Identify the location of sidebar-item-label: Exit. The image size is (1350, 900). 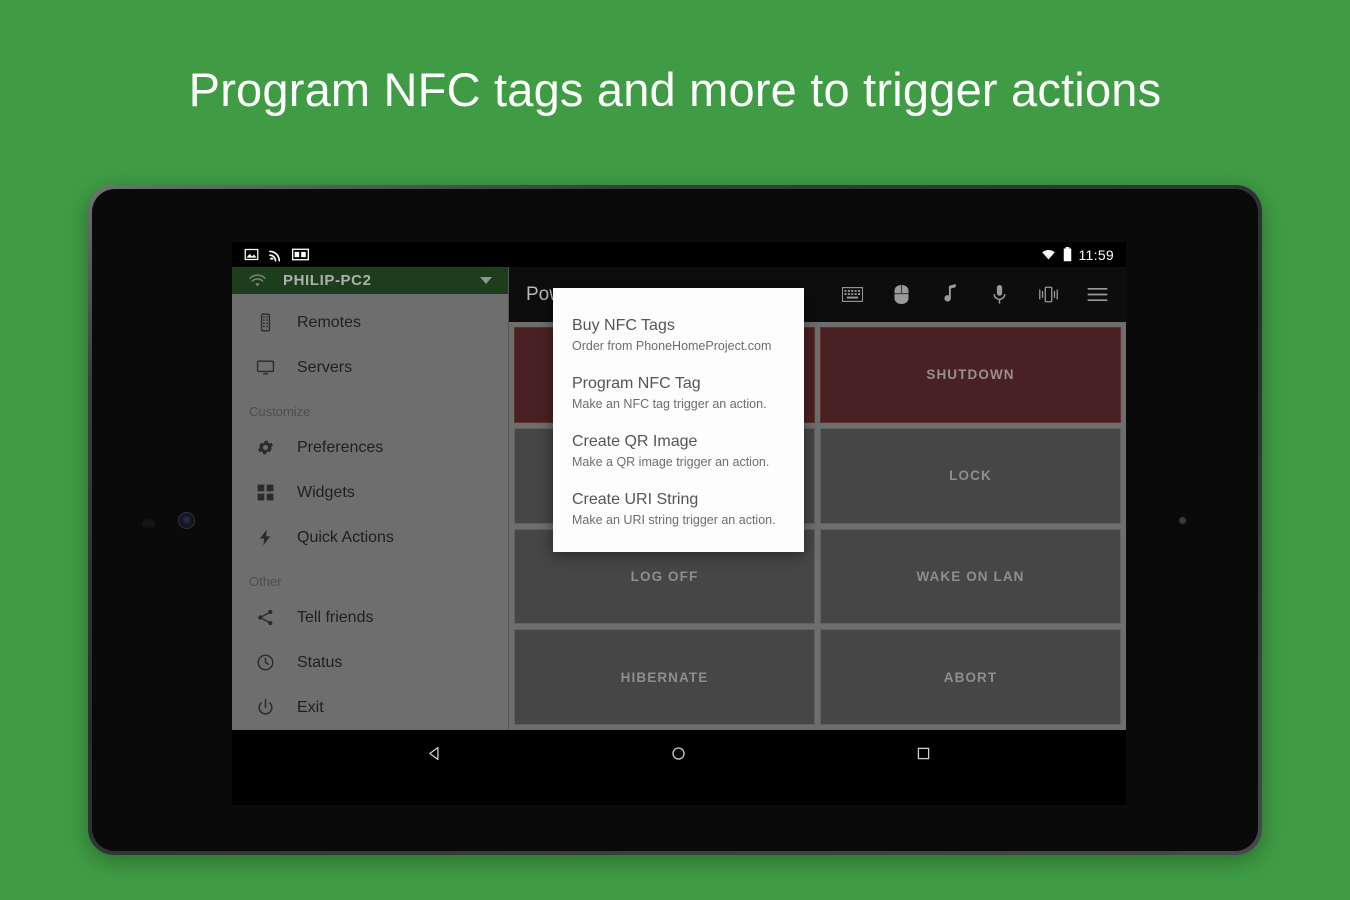
(310, 707).